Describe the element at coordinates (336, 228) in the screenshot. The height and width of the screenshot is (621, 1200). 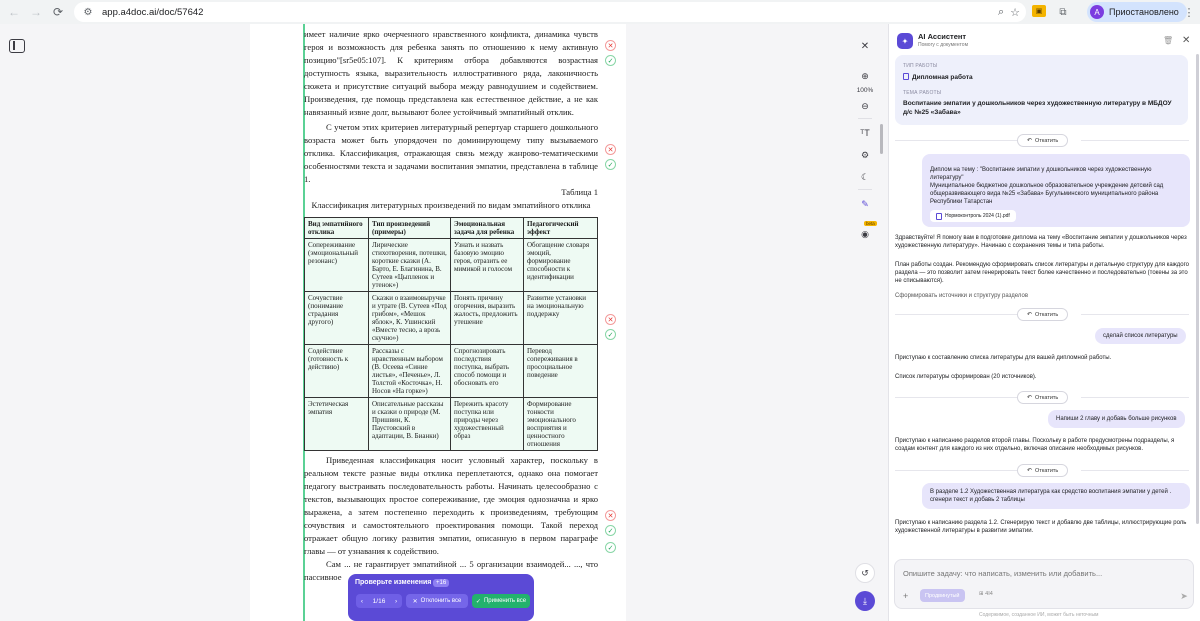
I see `table-header-cell: Вид эмпатийного отклика` at that location.